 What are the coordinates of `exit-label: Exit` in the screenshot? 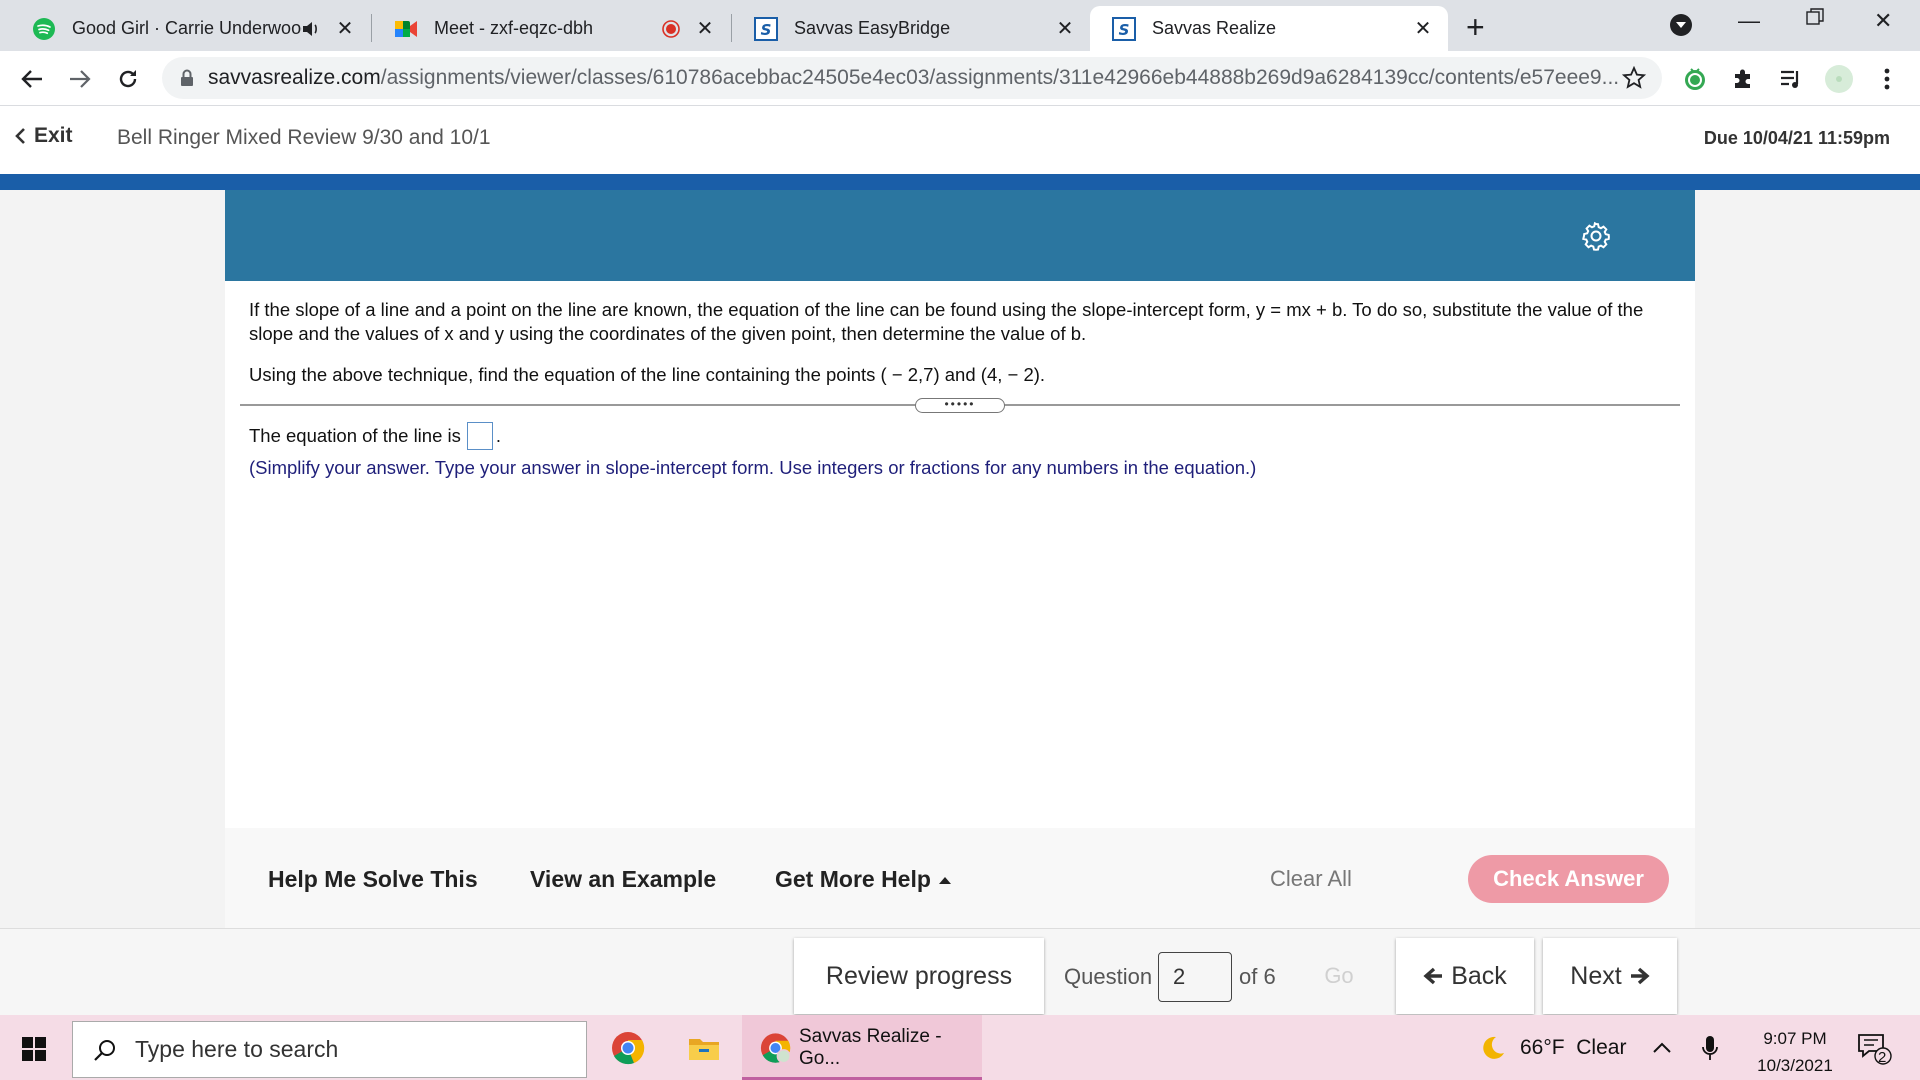 It's located at (53, 135).